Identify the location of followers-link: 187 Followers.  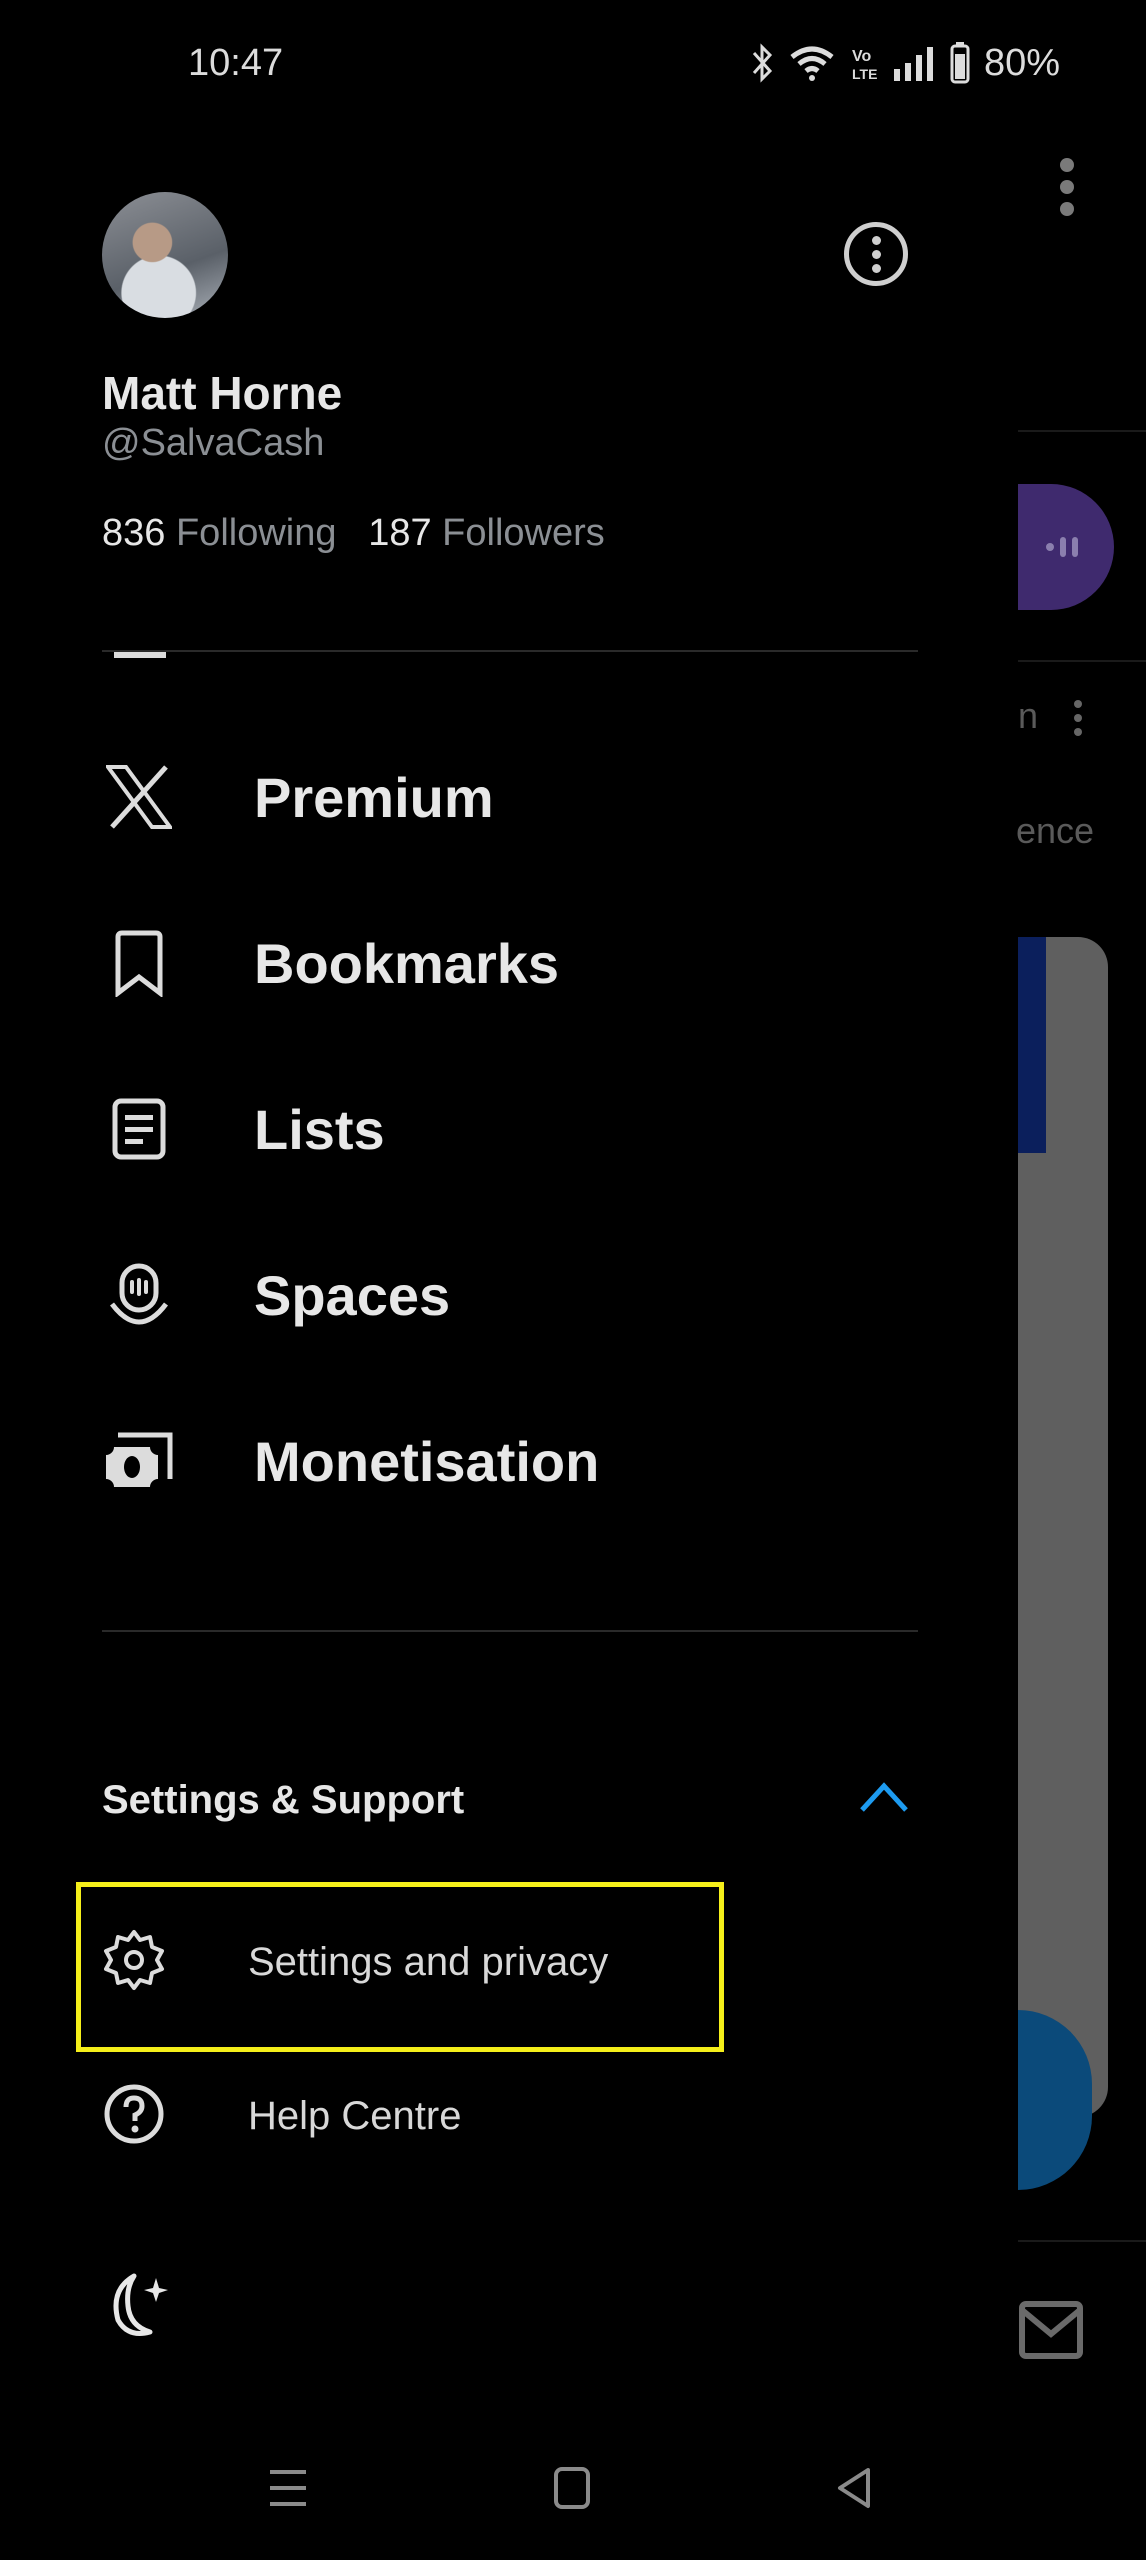
(486, 533).